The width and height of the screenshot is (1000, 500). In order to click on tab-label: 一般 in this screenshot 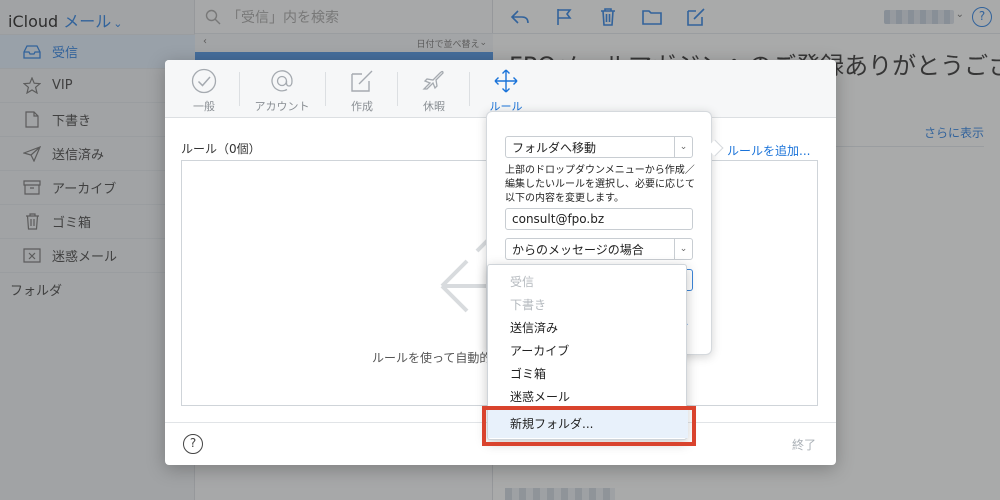, I will do `click(204, 106)`.